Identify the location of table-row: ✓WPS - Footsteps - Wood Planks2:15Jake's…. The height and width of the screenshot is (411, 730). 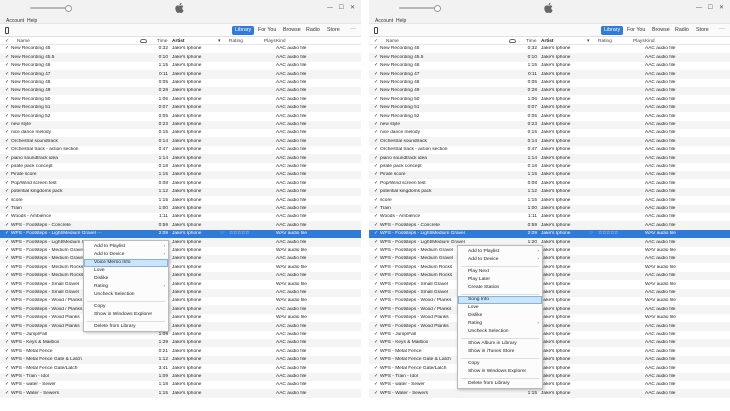
(549, 318).